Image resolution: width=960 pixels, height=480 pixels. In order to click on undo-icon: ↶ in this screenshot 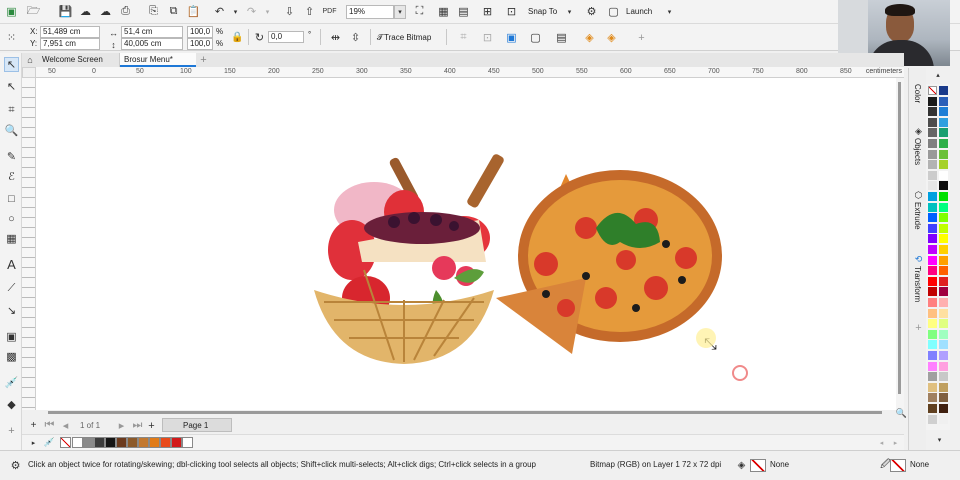, I will do `click(219, 11)`.